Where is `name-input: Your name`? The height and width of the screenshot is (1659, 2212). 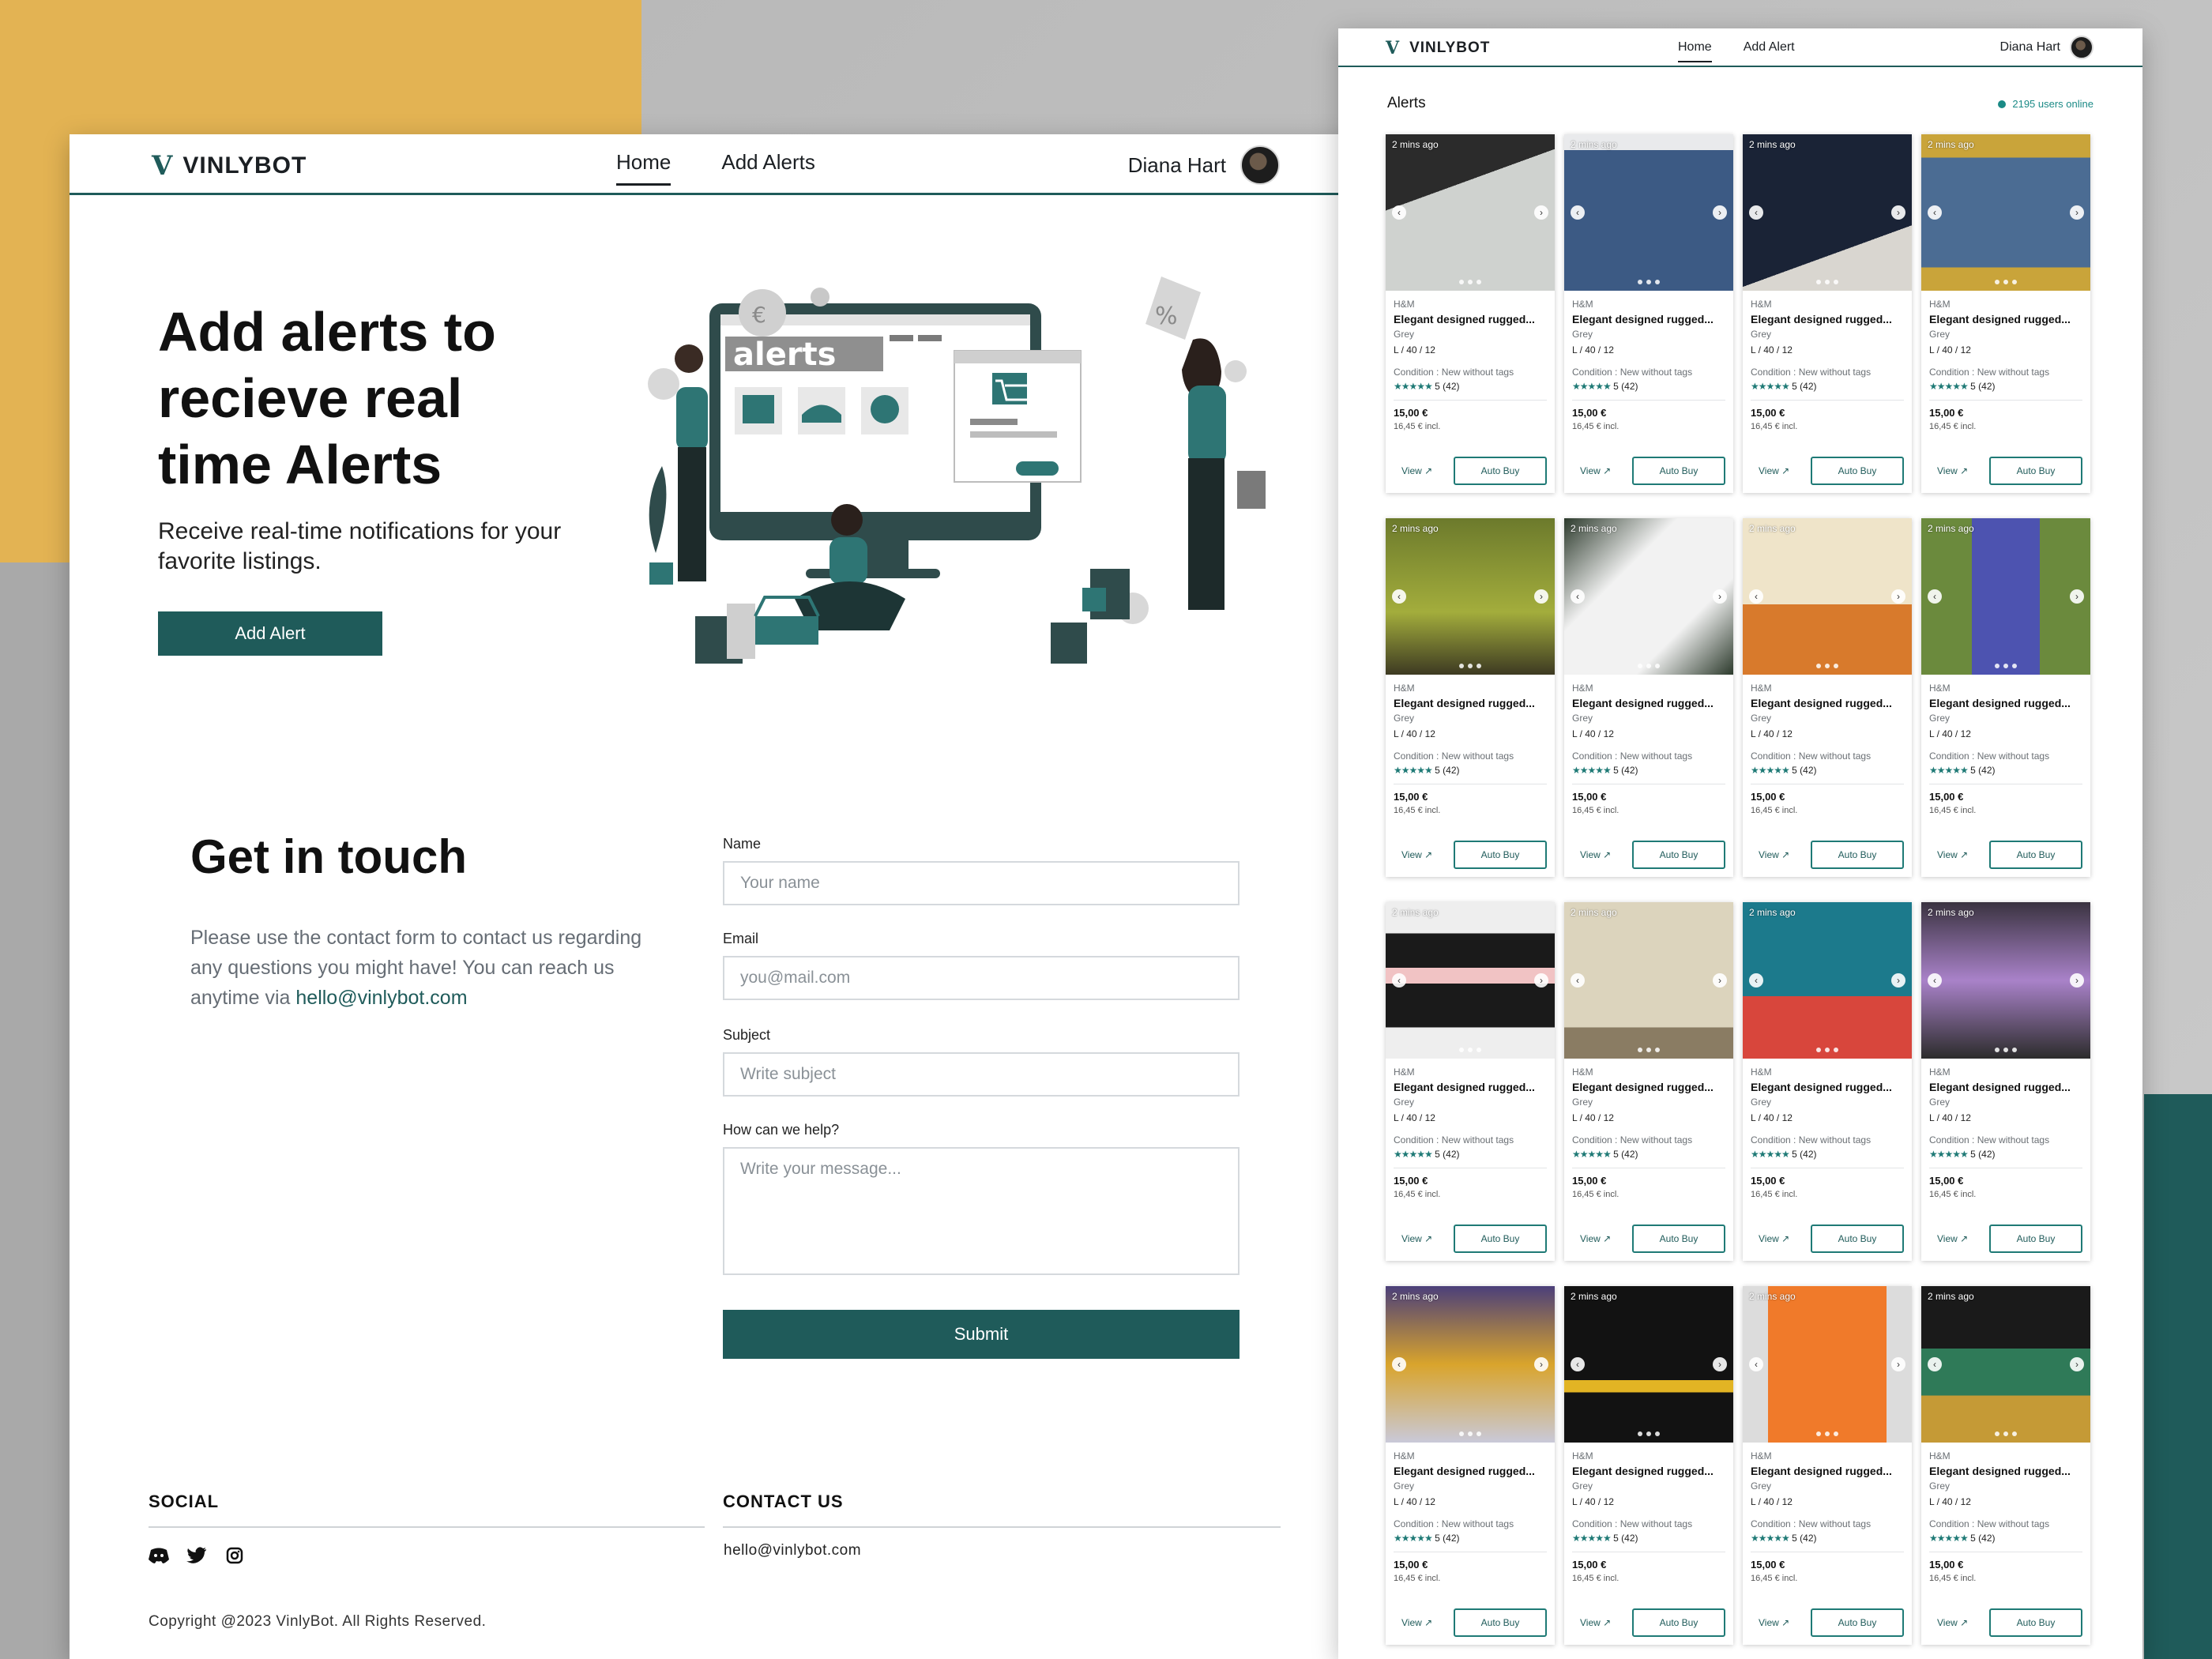 name-input: Your name is located at coordinates (982, 883).